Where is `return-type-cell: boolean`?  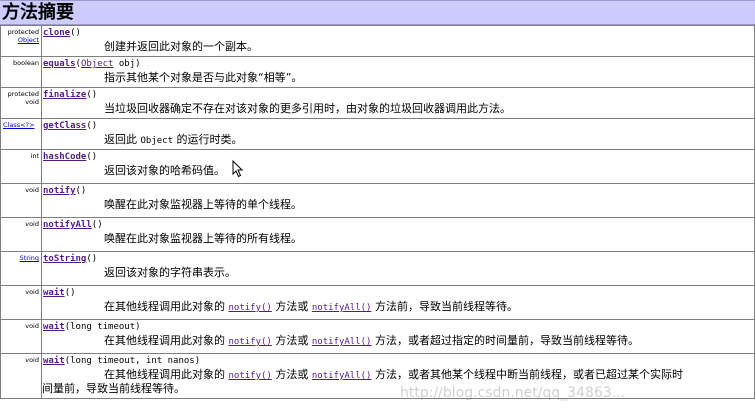
return-type-cell: boolean is located at coordinates (21, 72).